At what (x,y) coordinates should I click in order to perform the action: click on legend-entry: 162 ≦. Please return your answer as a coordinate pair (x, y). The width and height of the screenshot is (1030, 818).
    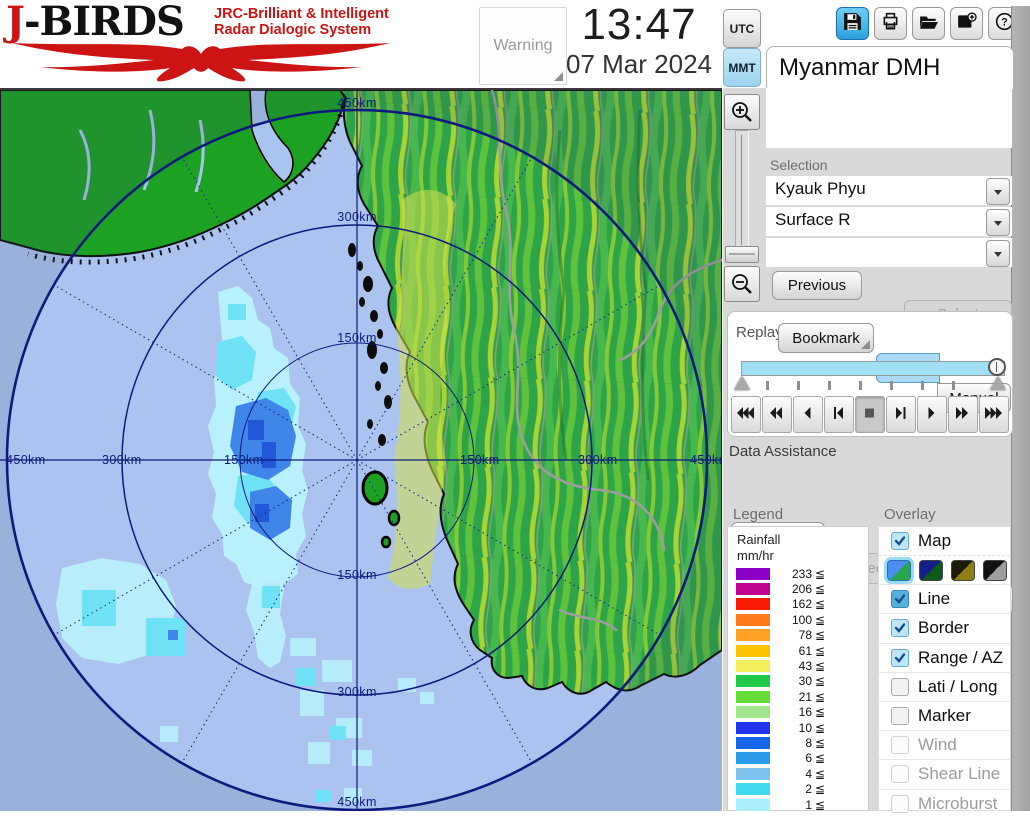
    Looking at the image, I should click on (798, 604).